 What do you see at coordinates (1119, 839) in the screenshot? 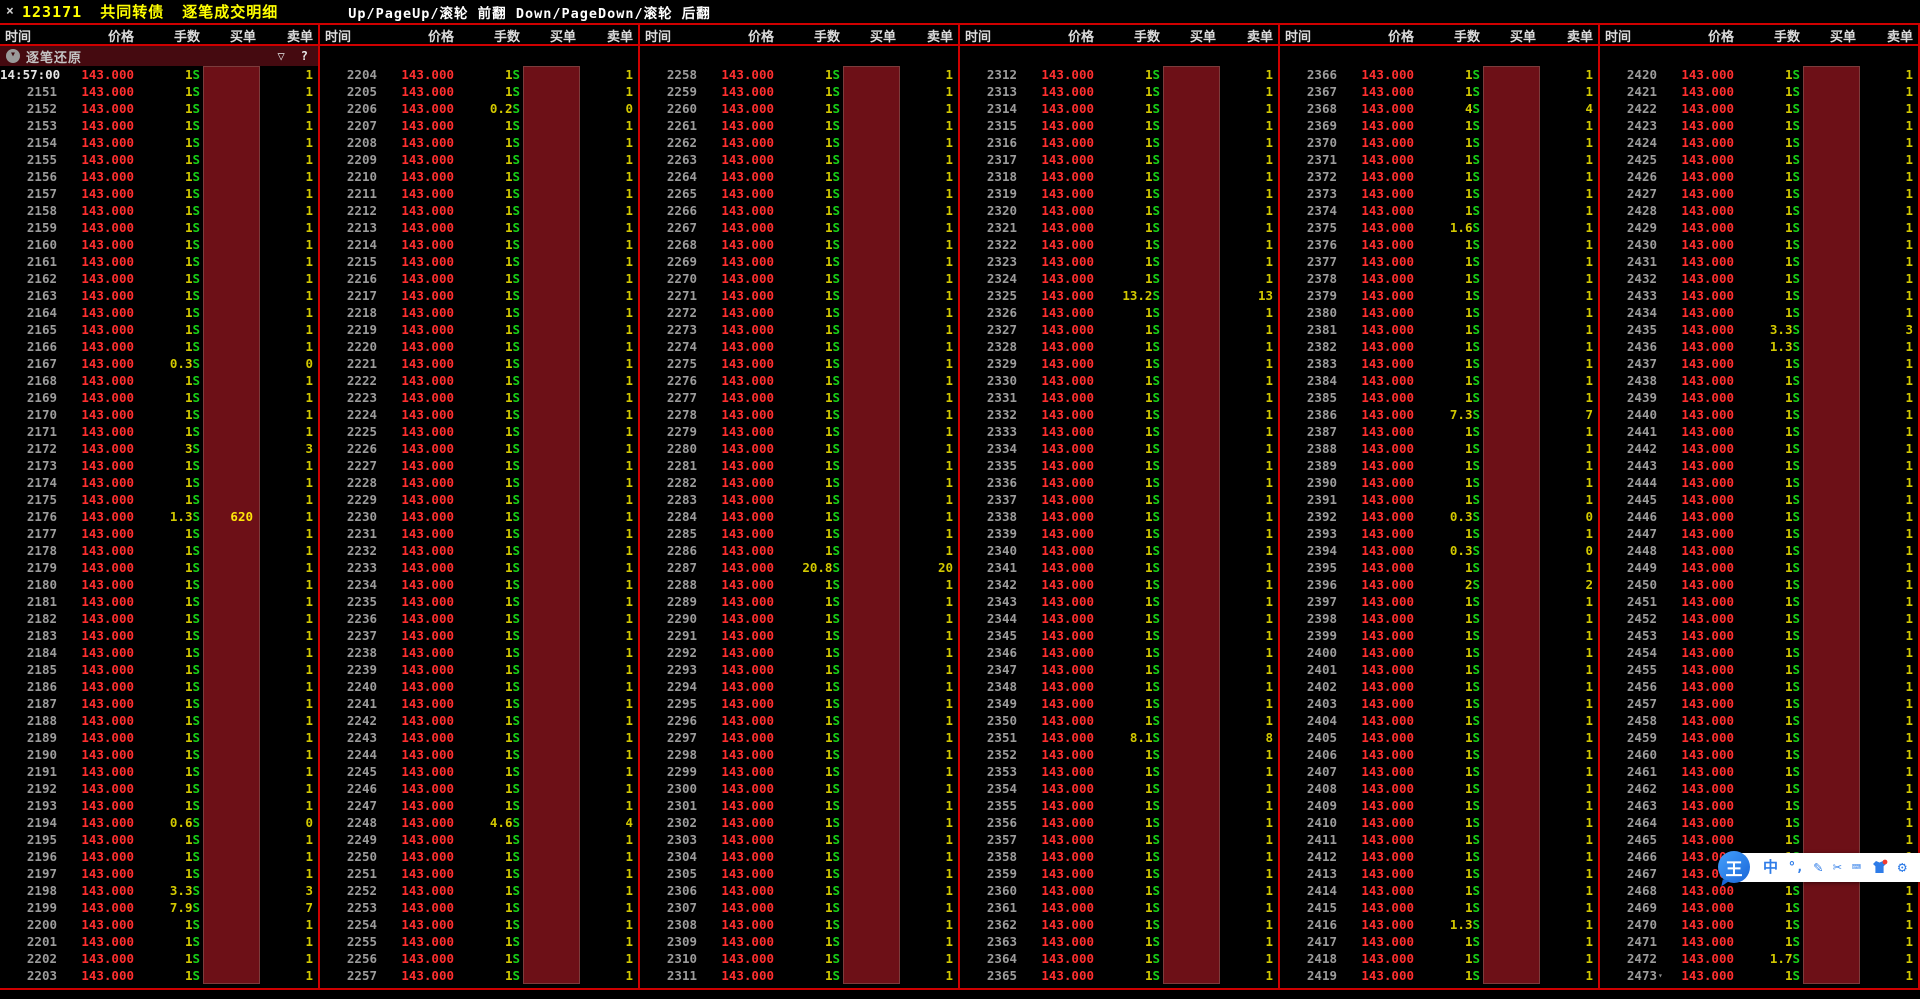
I see `tick-row: 2357 143.000 1S 1` at bounding box center [1119, 839].